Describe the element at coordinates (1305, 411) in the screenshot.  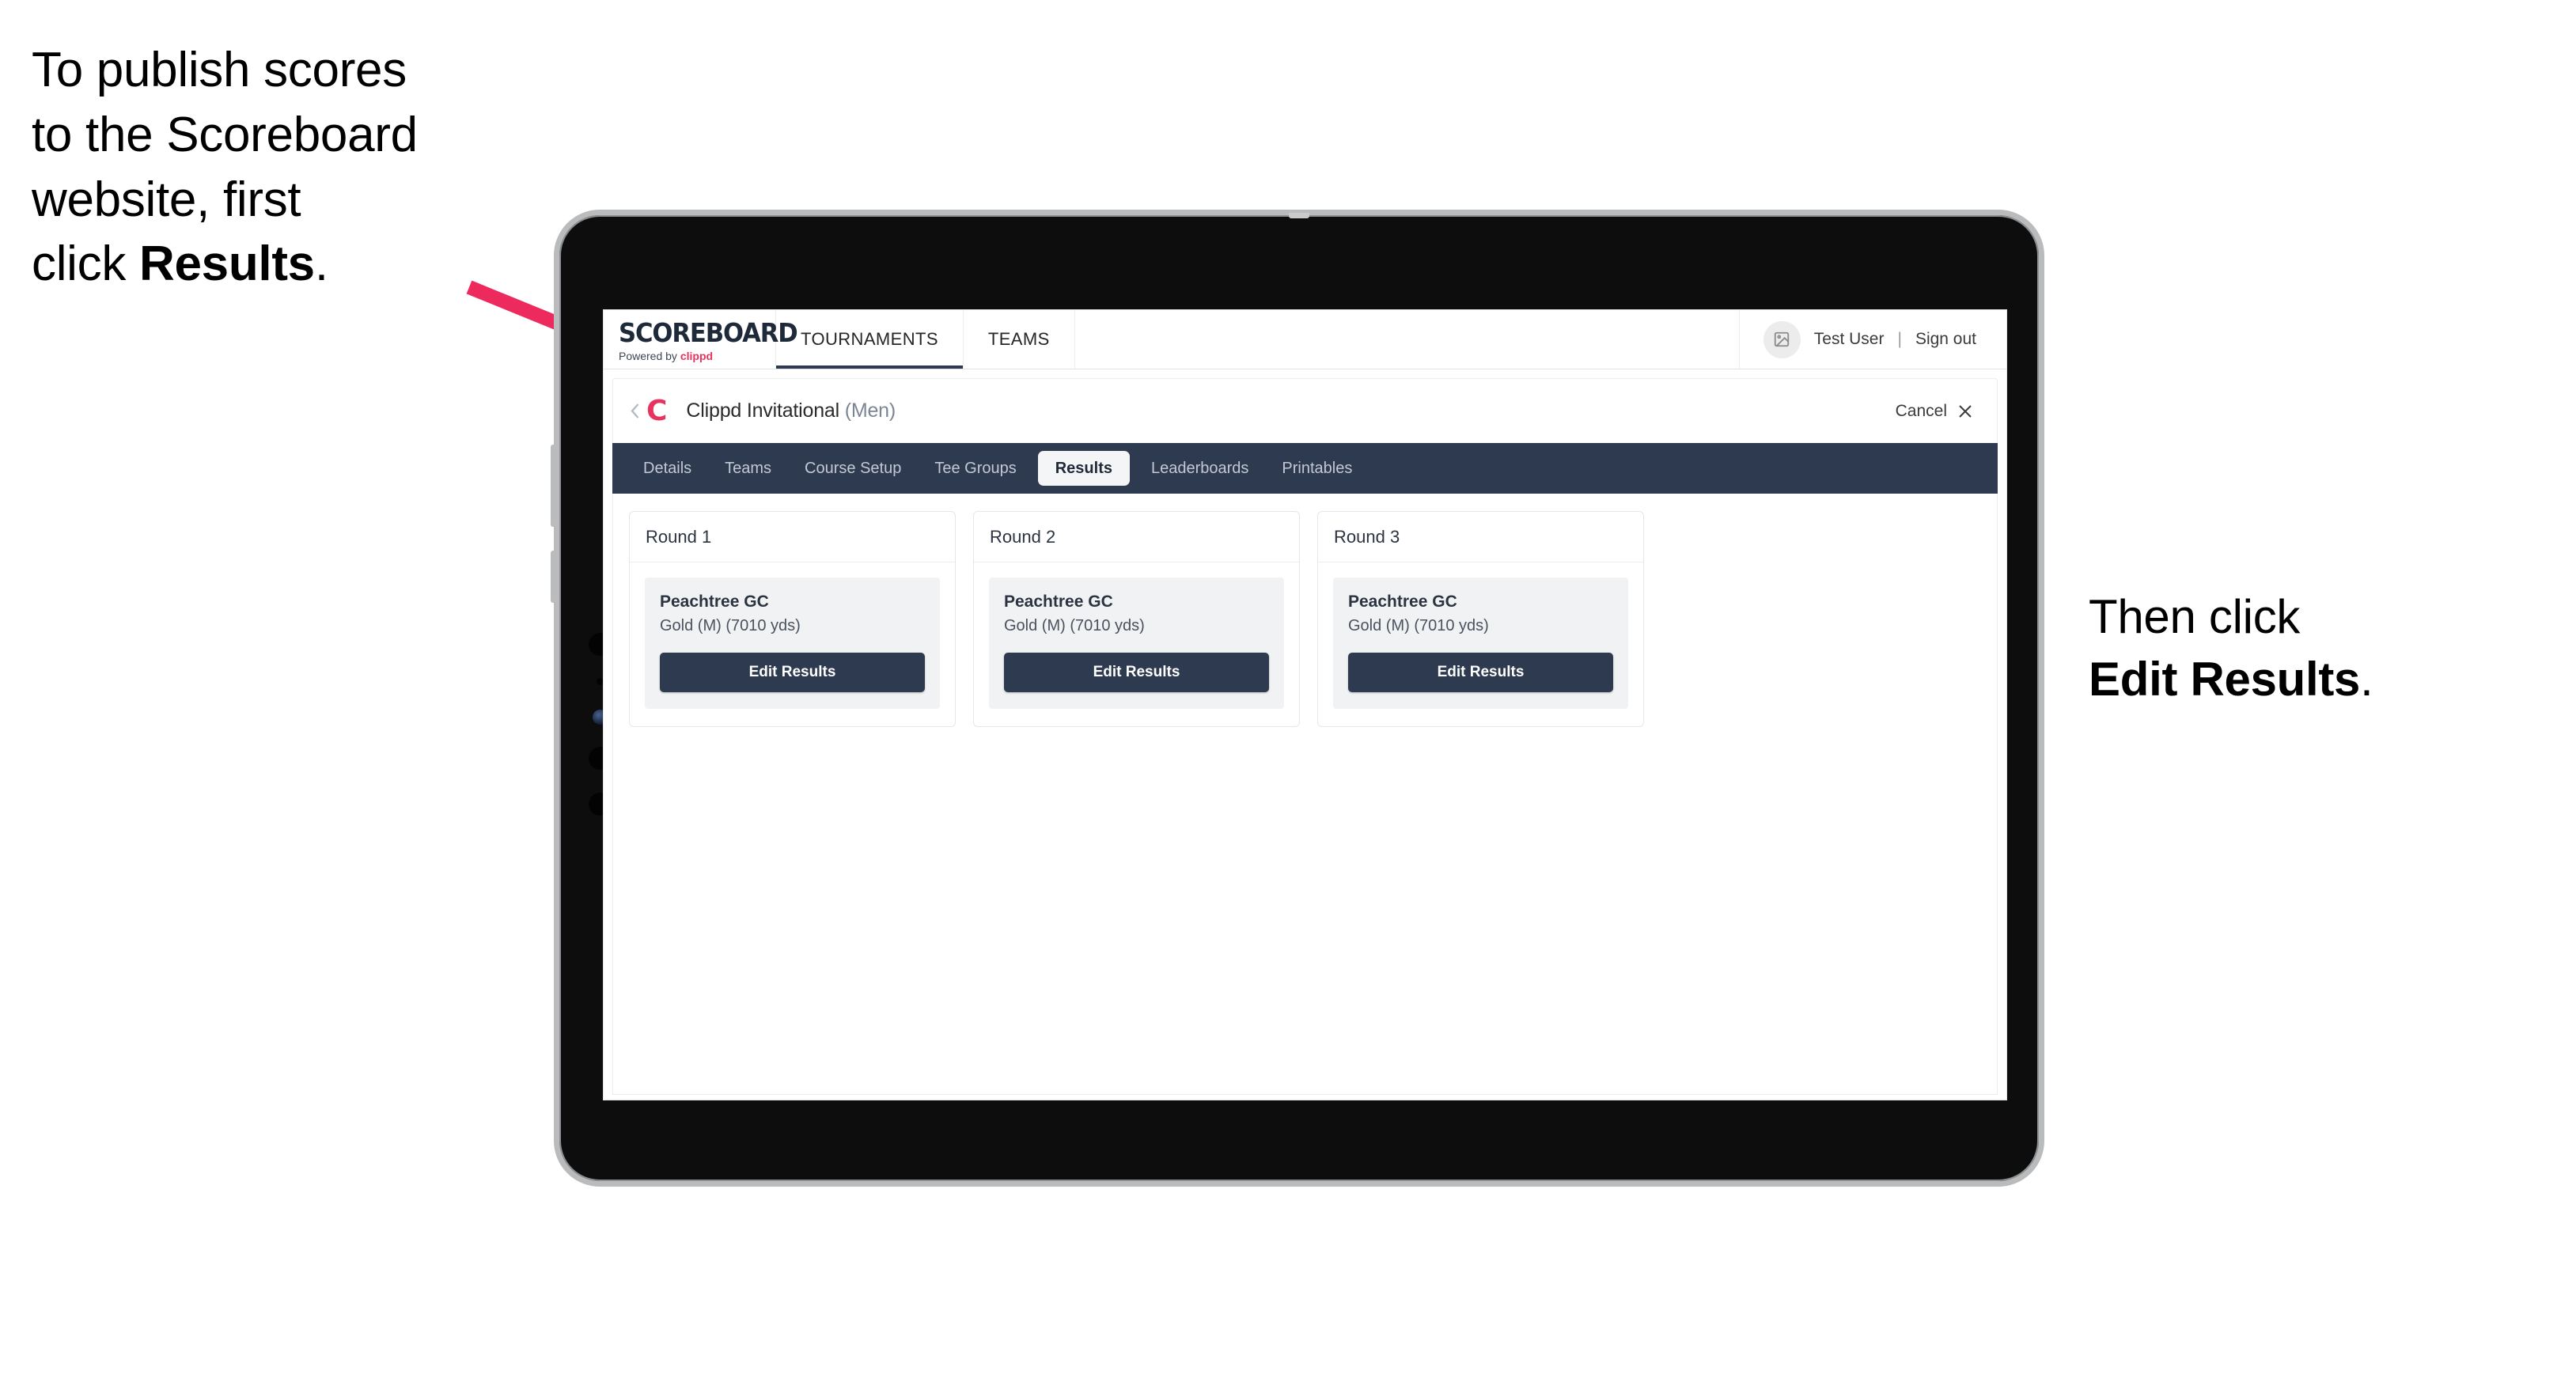
I see `tournament-title-bar: C Clippd Invitational (Men) Cancel` at that location.